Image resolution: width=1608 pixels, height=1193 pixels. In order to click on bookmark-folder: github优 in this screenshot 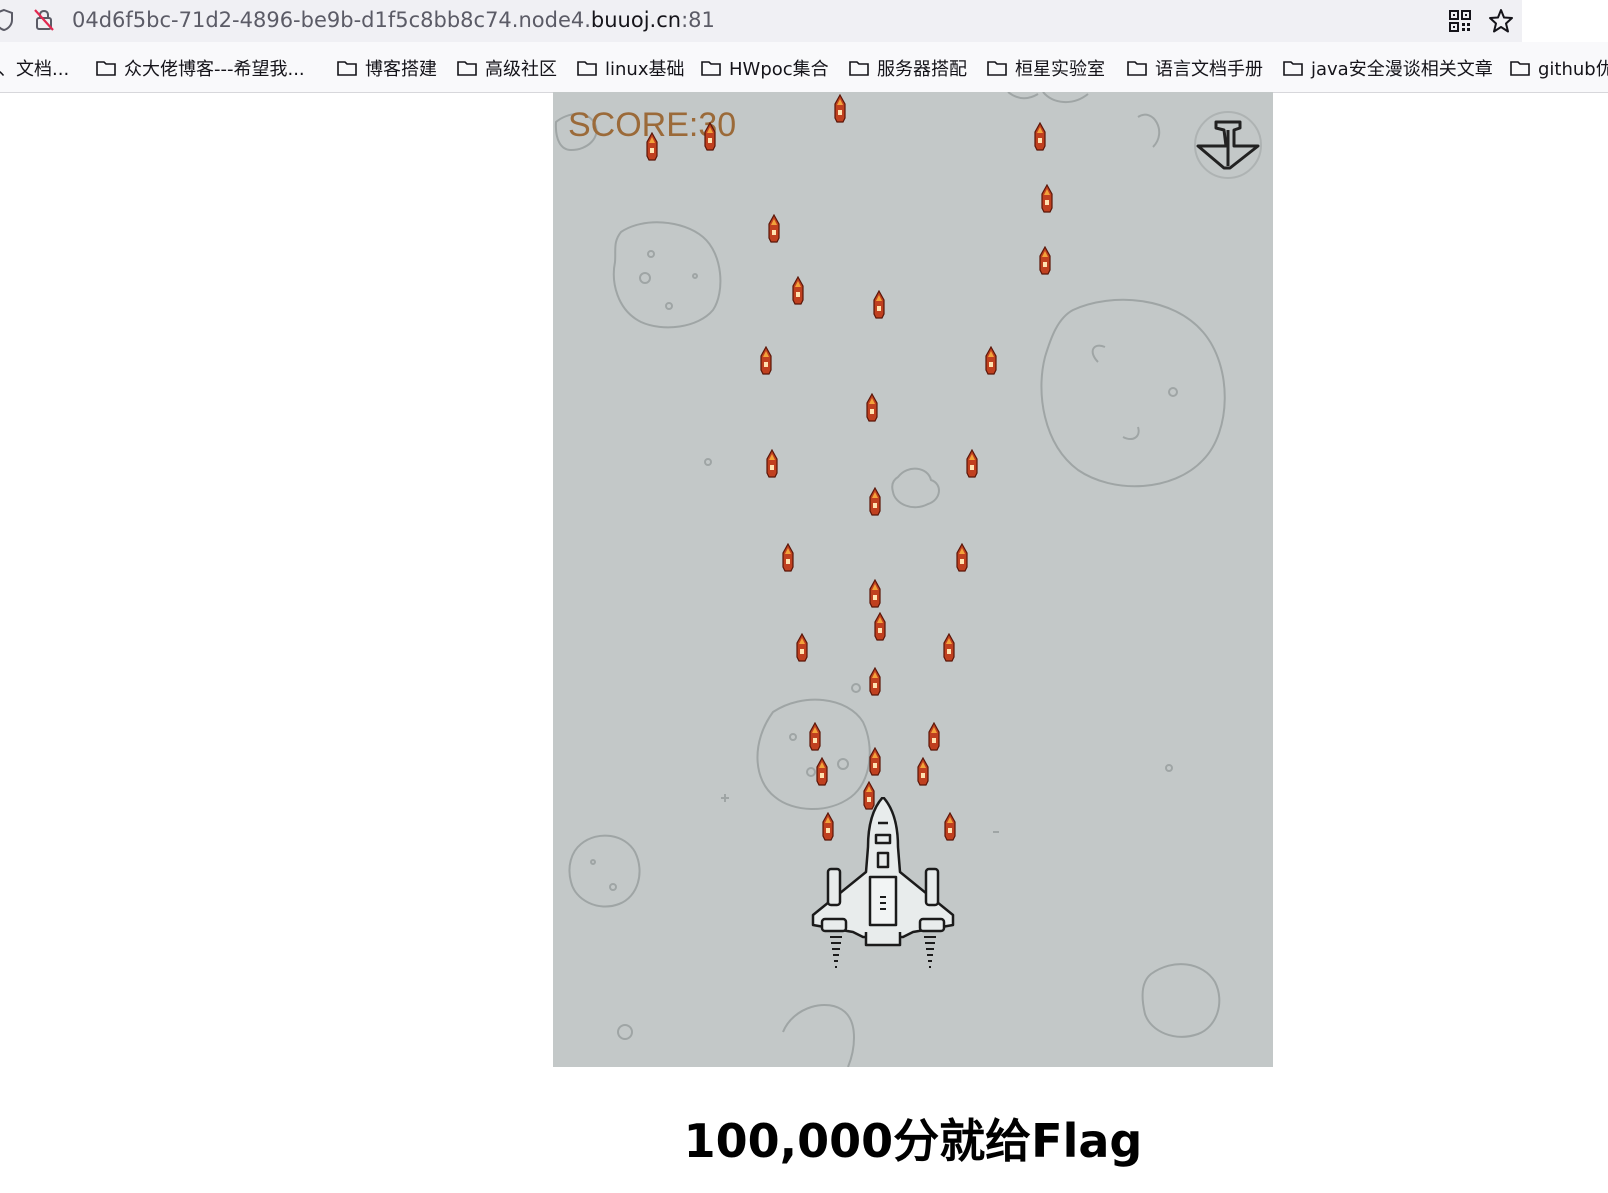, I will do `click(1559, 68)`.